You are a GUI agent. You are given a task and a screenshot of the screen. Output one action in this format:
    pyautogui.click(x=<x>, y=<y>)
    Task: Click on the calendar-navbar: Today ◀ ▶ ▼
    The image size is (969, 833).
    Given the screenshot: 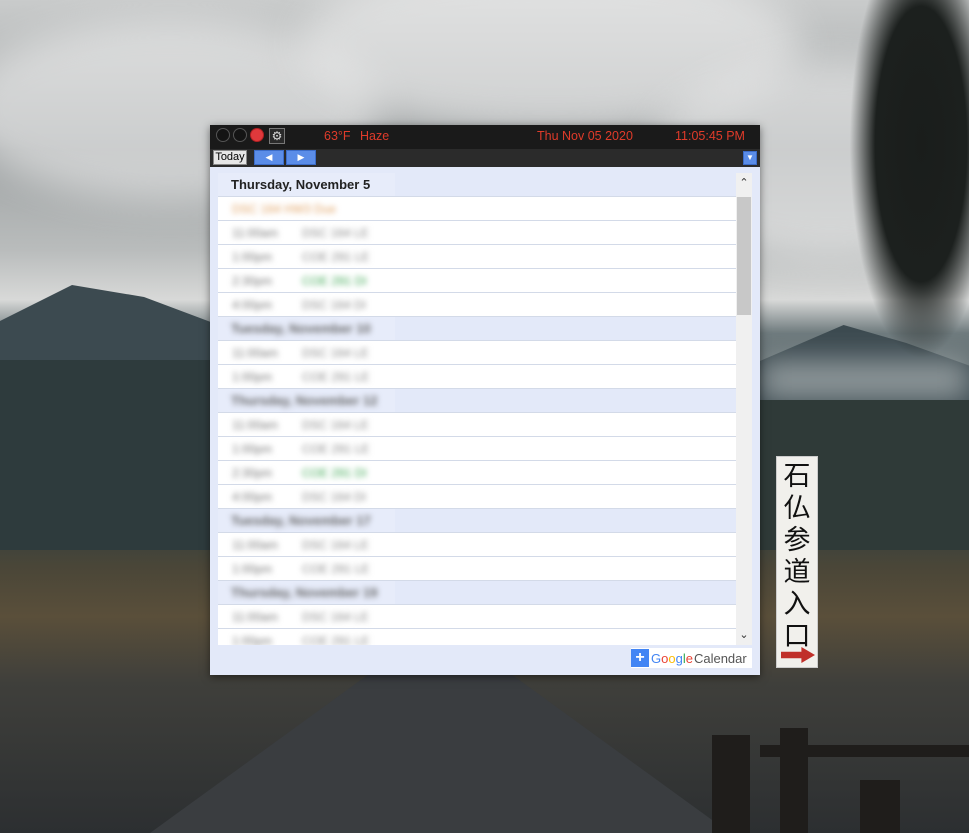 What is the action you would take?
    pyautogui.click(x=485, y=158)
    